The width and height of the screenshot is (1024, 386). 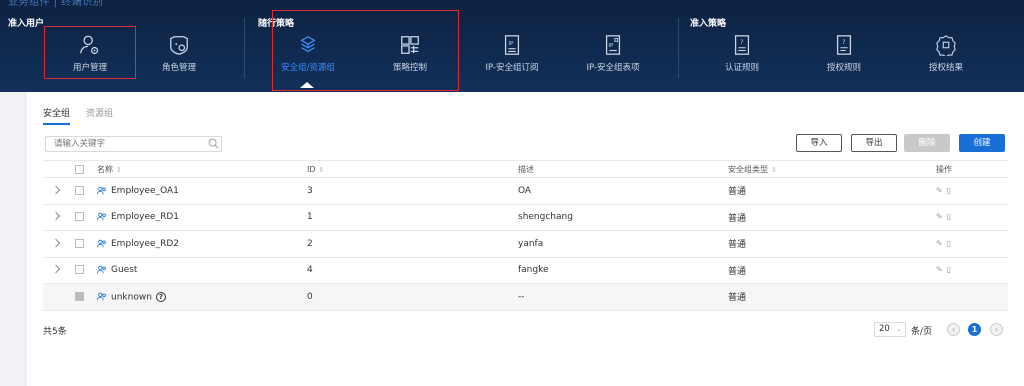 What do you see at coordinates (145, 217) in the screenshot?
I see `group-name: Employee_RD1` at bounding box center [145, 217].